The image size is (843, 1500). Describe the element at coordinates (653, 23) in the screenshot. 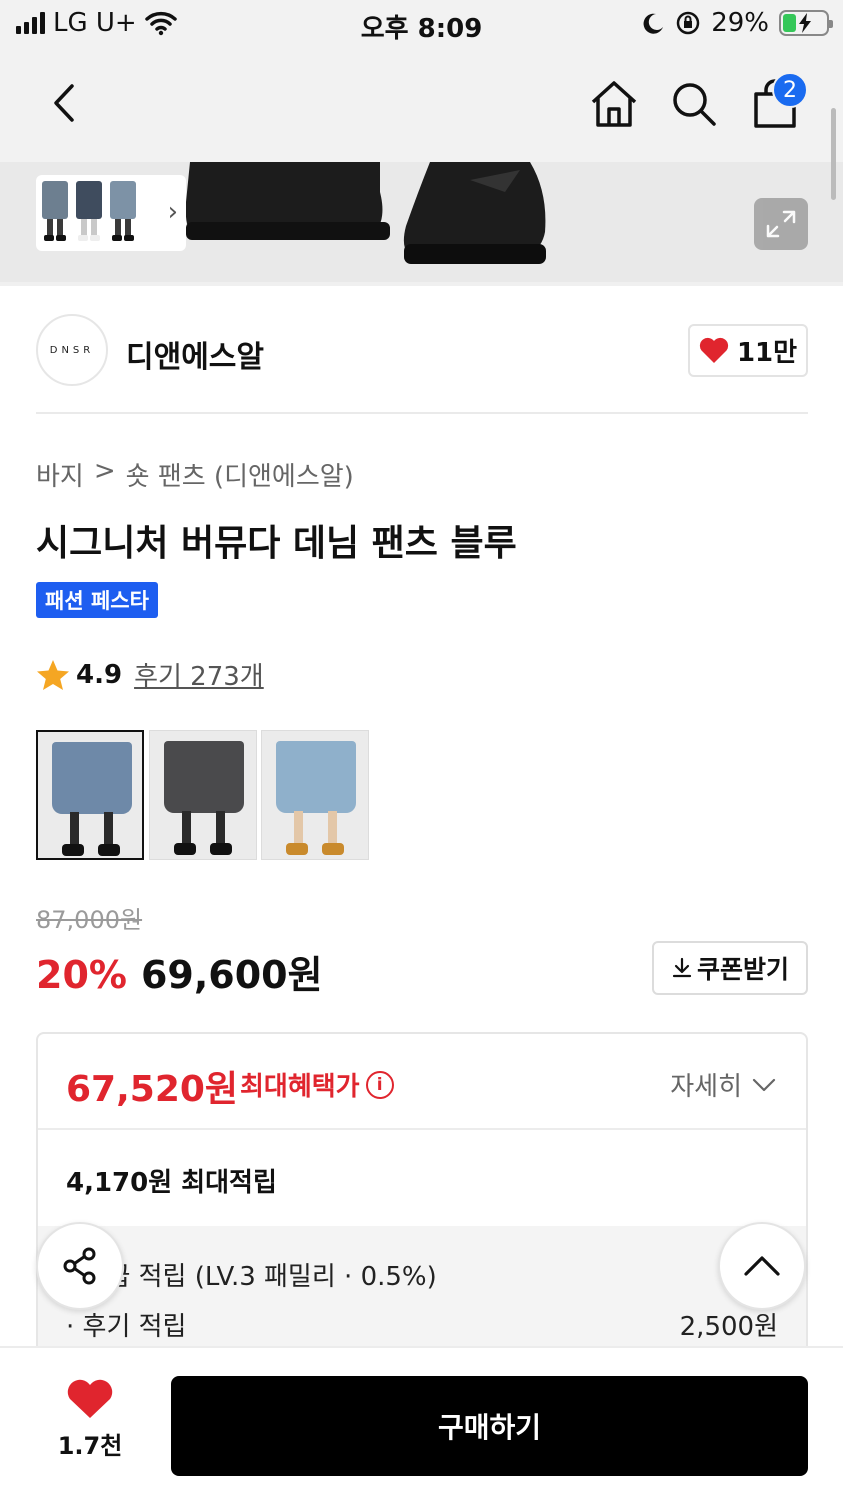

I see `moon-icon` at that location.